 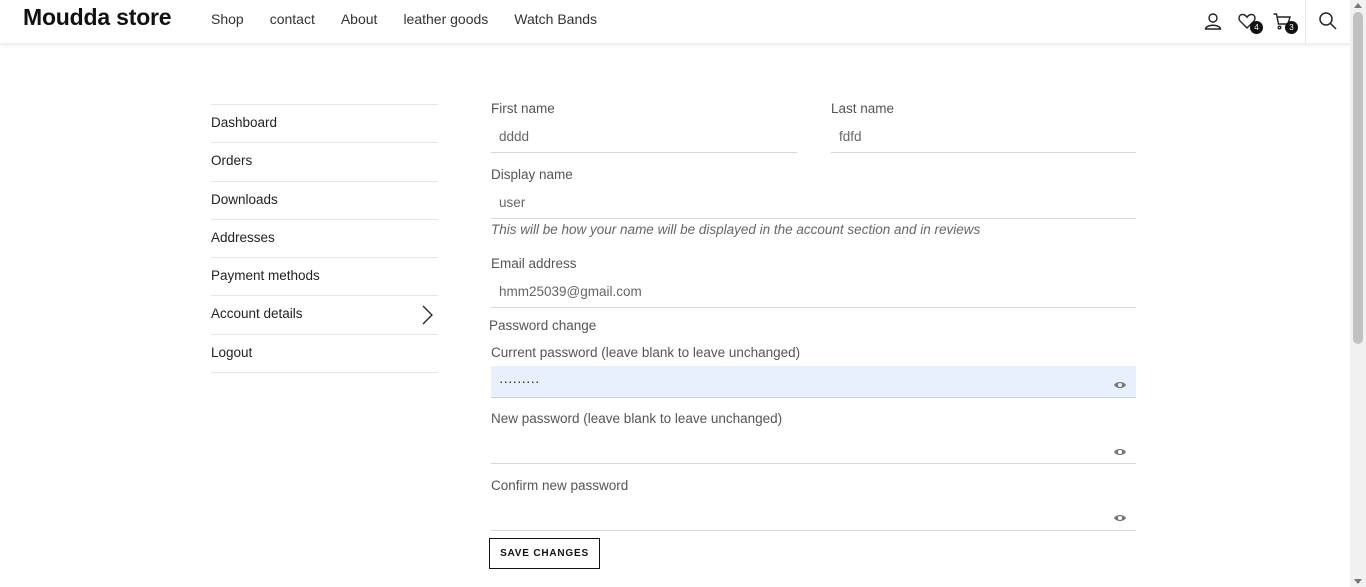 I want to click on wishlist-count-badge: 4, so click(x=1256, y=27).